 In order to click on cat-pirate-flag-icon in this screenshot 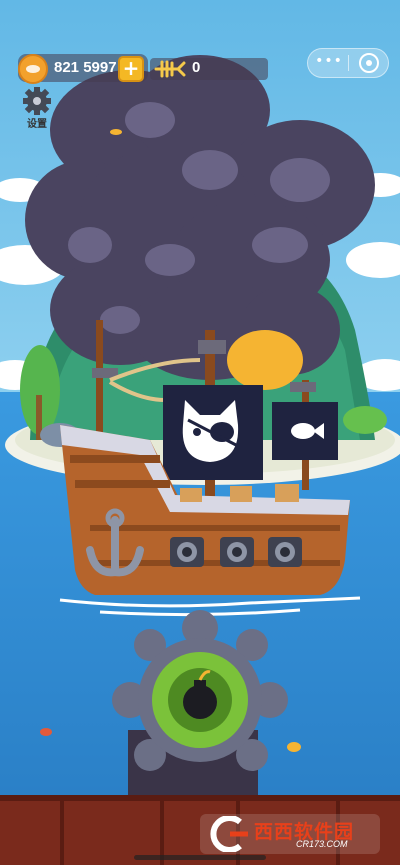, I will do `click(213, 432)`.